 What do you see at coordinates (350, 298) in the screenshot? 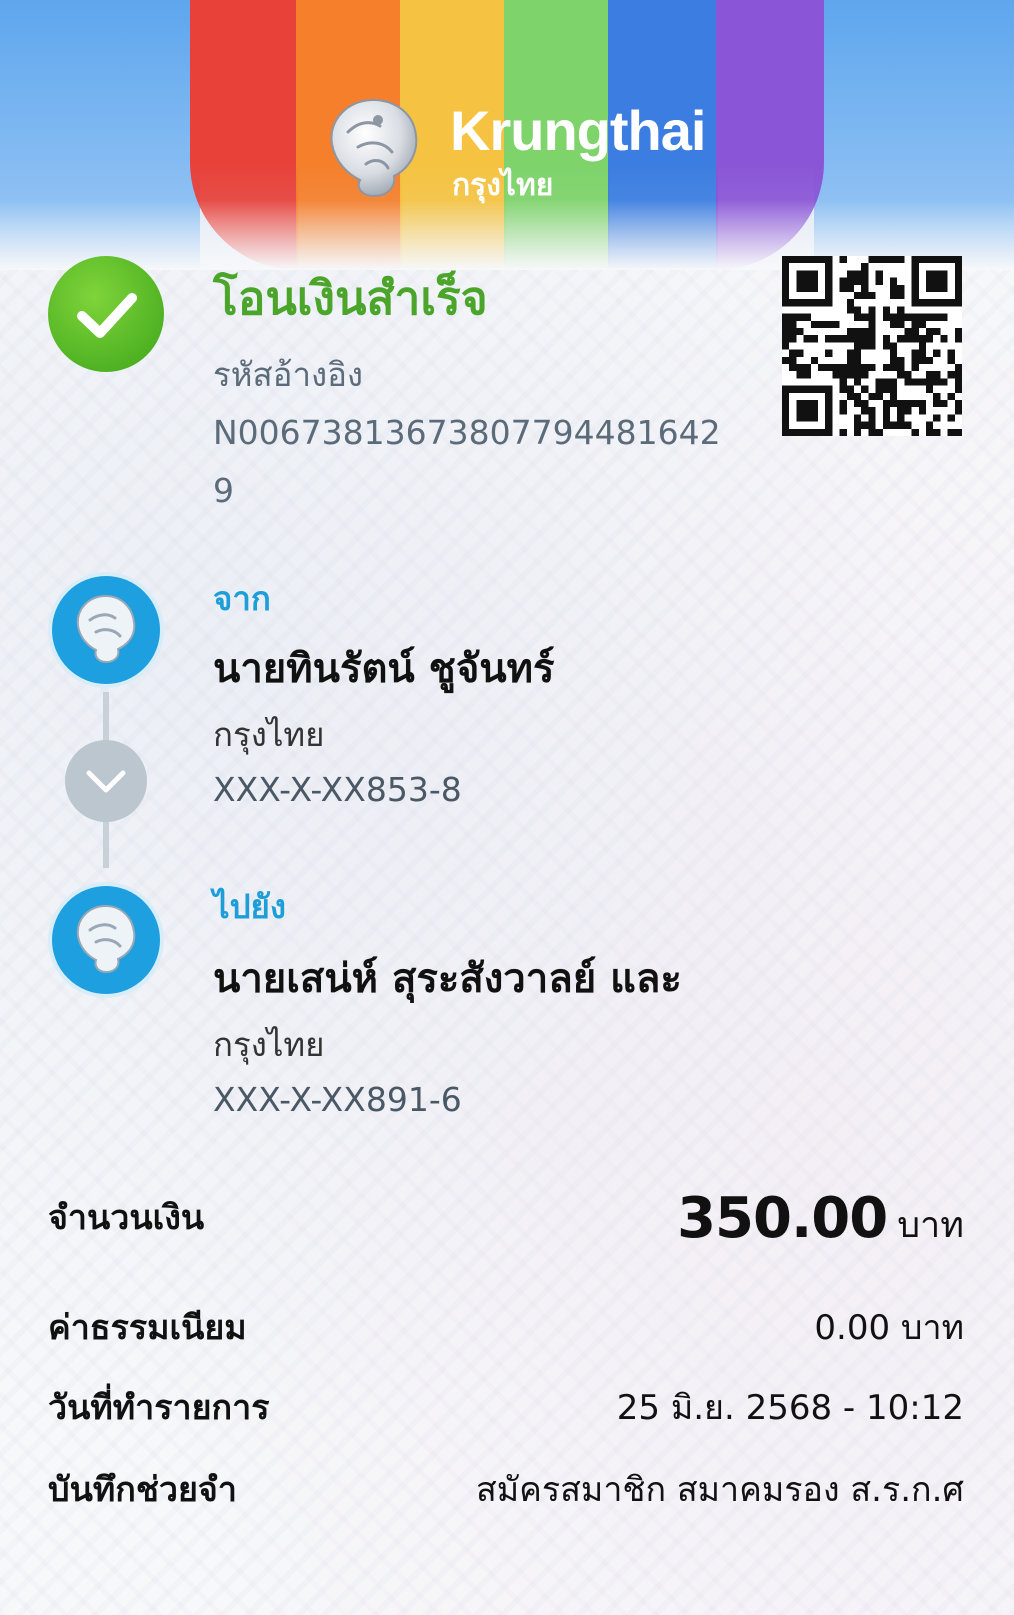
I see `transfer-success-title: โอนเงินสำเร็จ` at bounding box center [350, 298].